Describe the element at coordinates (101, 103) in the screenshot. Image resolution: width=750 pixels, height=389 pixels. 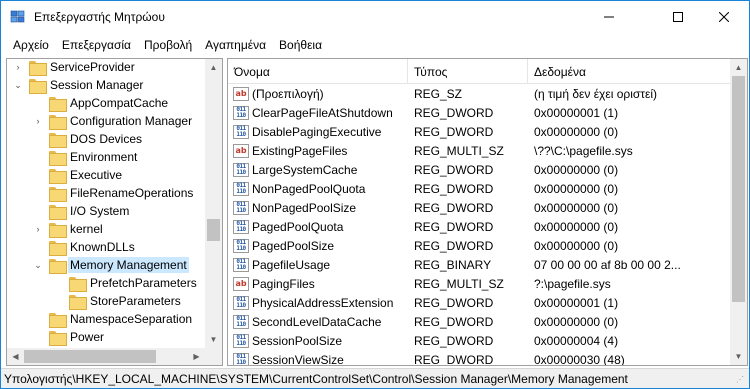
I see `tree-item: AppCompatCache` at that location.